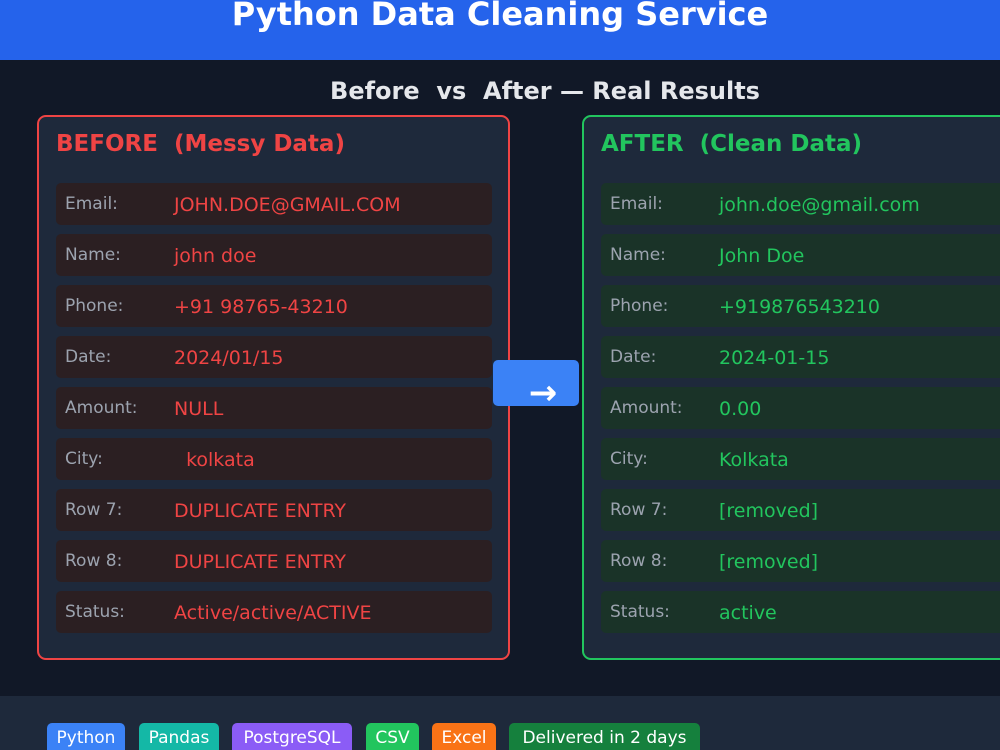  I want to click on before-row-status: Status: Active/active/ACTIVE, so click(274, 612).